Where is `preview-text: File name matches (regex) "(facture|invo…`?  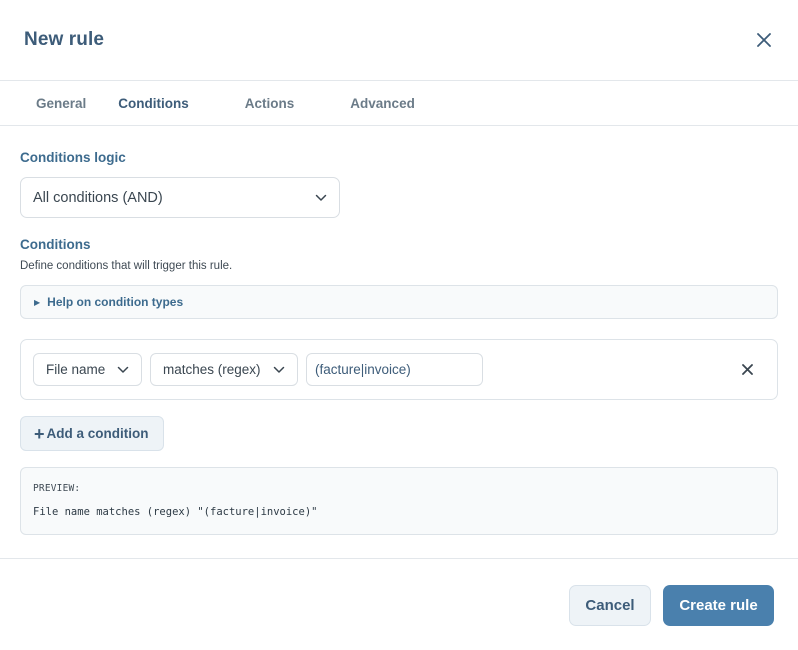
preview-text: File name matches (regex) "(facture|invo… is located at coordinates (175, 512).